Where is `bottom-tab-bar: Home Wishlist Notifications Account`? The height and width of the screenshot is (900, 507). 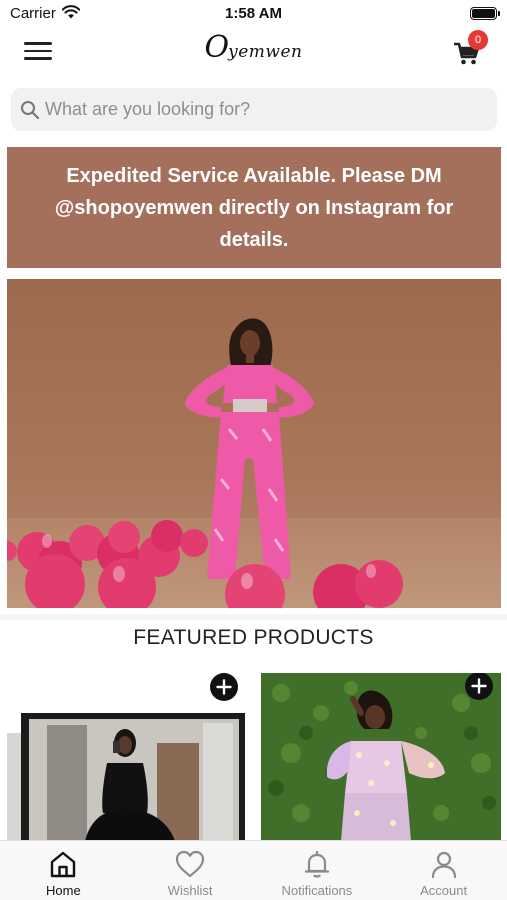 bottom-tab-bar: Home Wishlist Notifications Account is located at coordinates (253, 870).